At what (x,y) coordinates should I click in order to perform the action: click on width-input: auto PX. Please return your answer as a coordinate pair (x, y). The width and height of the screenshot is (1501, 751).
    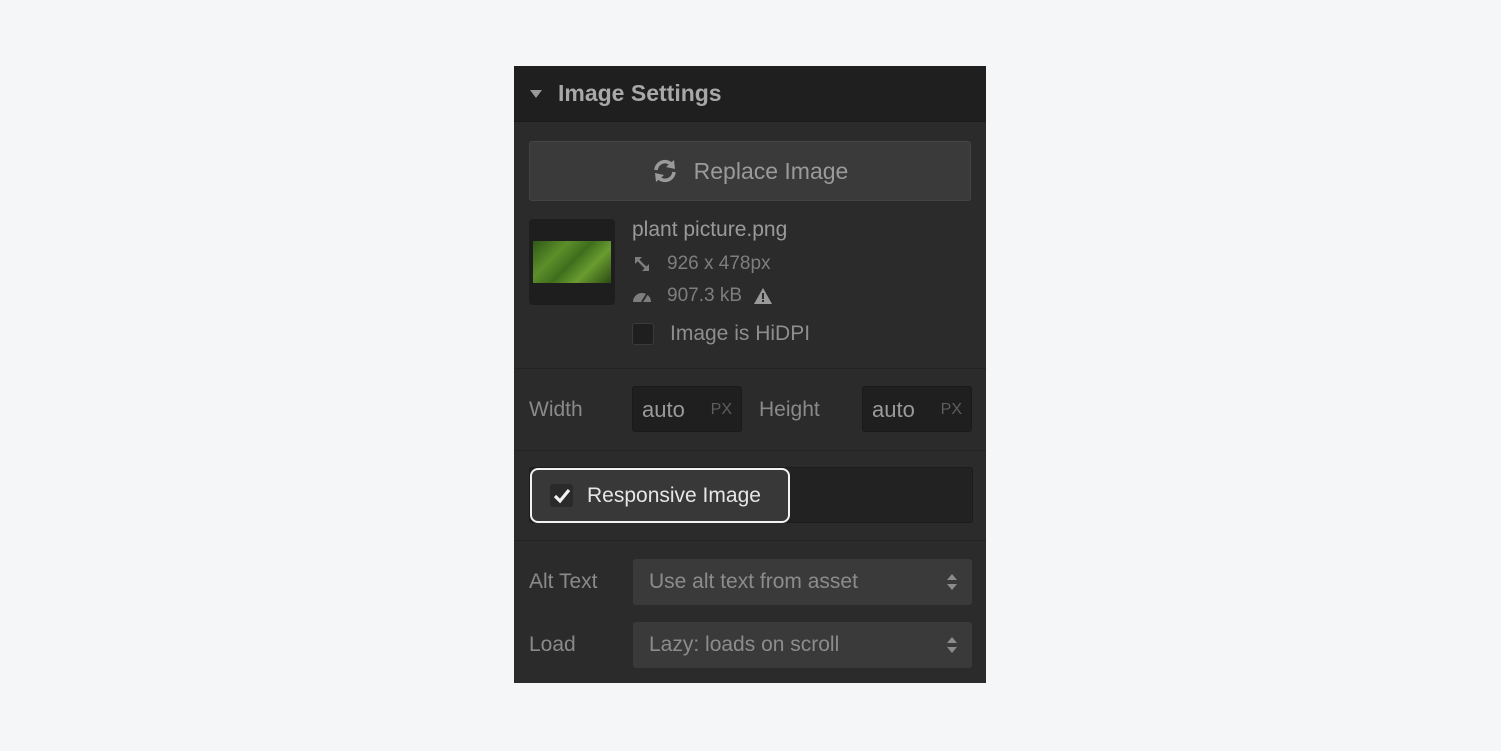
    Looking at the image, I should click on (687, 409).